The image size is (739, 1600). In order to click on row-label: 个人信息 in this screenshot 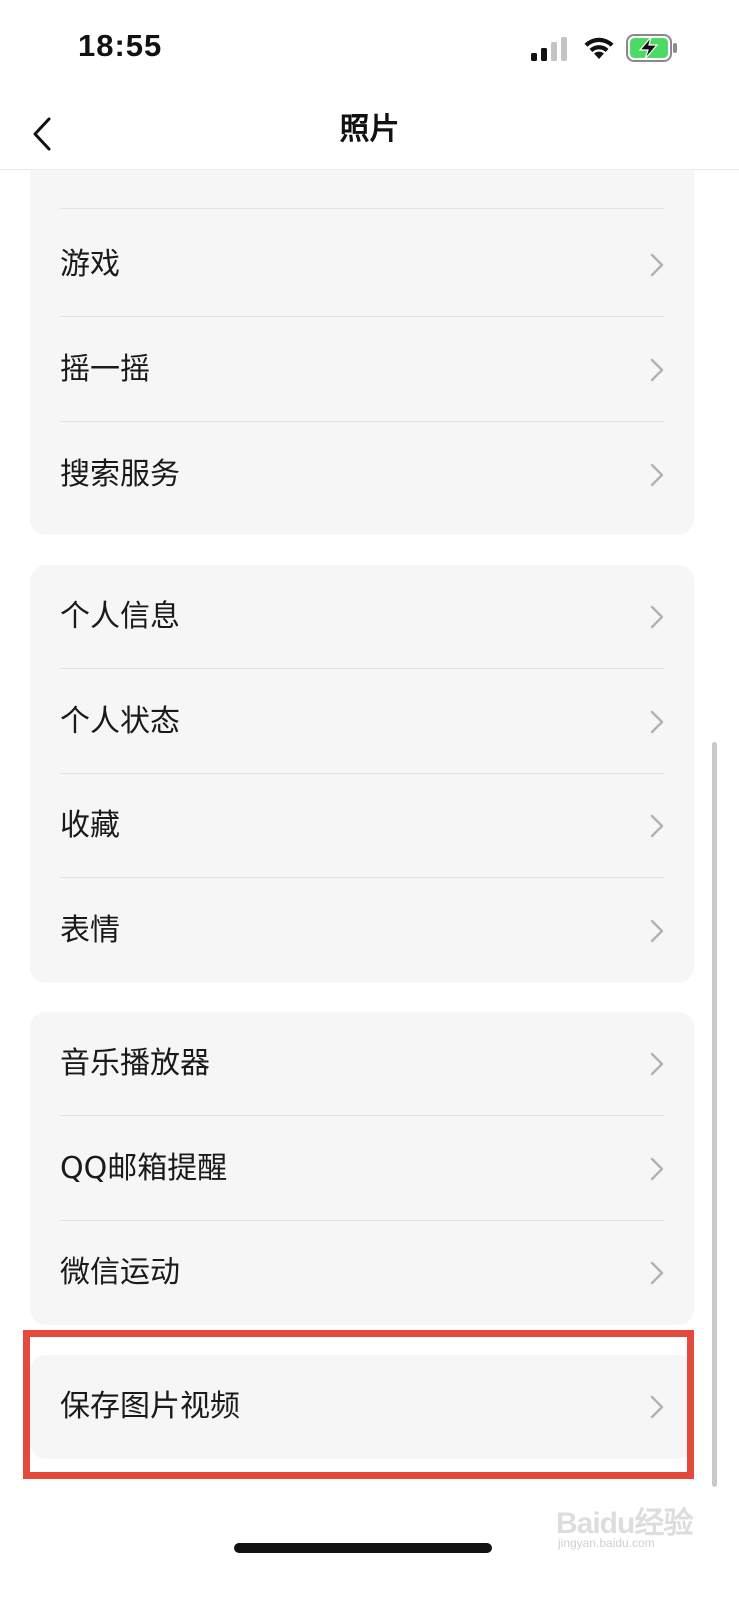, I will do `click(120, 616)`.